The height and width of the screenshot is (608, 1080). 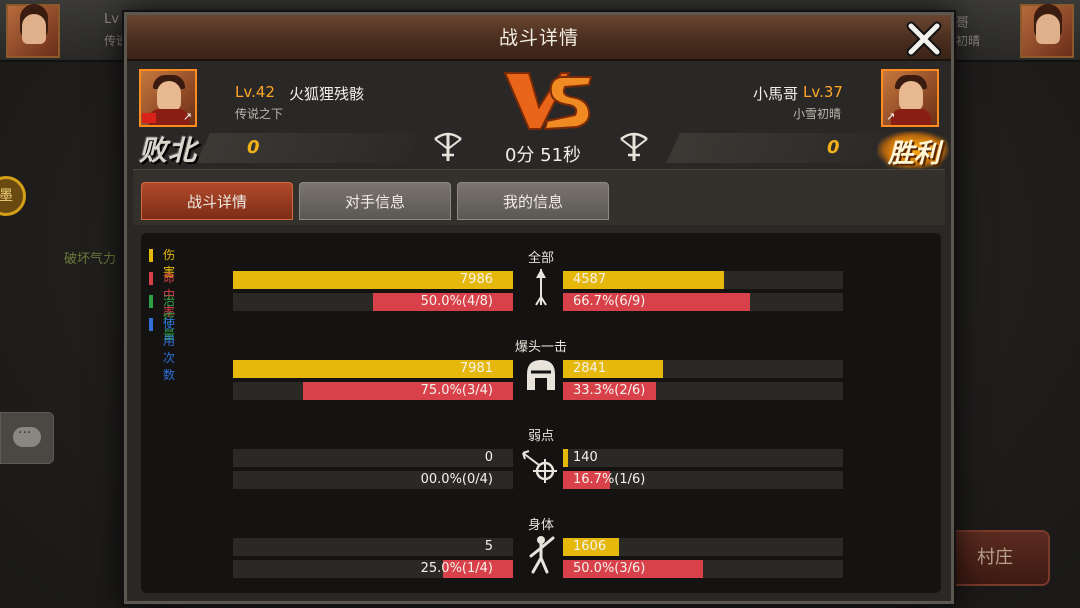 I want to click on right-damage-bar: 2841, so click(x=703, y=369).